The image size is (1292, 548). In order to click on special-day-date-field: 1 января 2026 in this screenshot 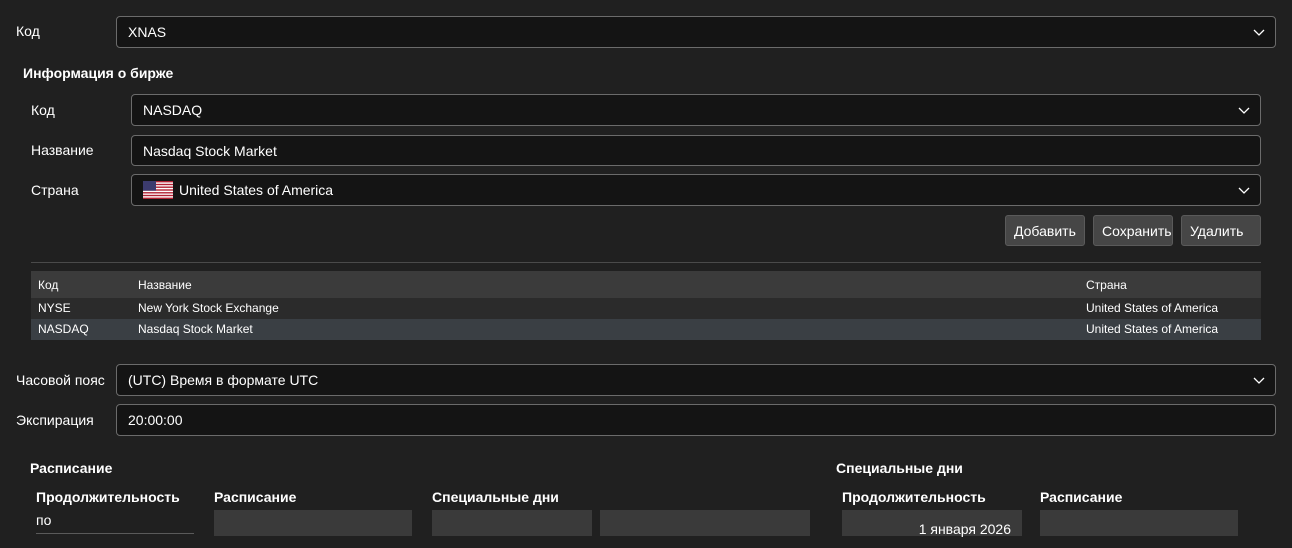, I will do `click(932, 523)`.